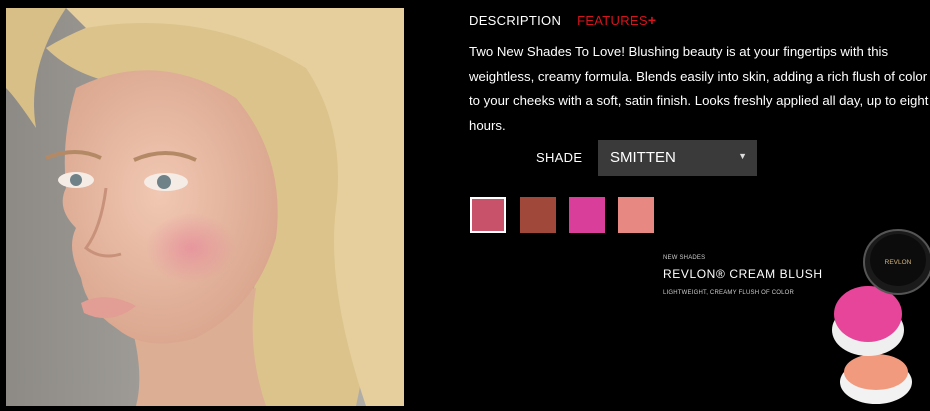  Describe the element at coordinates (643, 157) in the screenshot. I see `shade-selected-value: SMITTEN` at that location.